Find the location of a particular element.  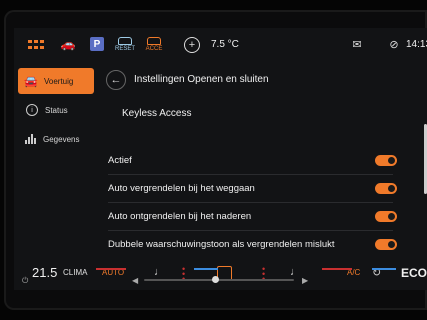

sidebar: 🚘 Voertuig i Status Gegevens is located at coordinates (55, 111).